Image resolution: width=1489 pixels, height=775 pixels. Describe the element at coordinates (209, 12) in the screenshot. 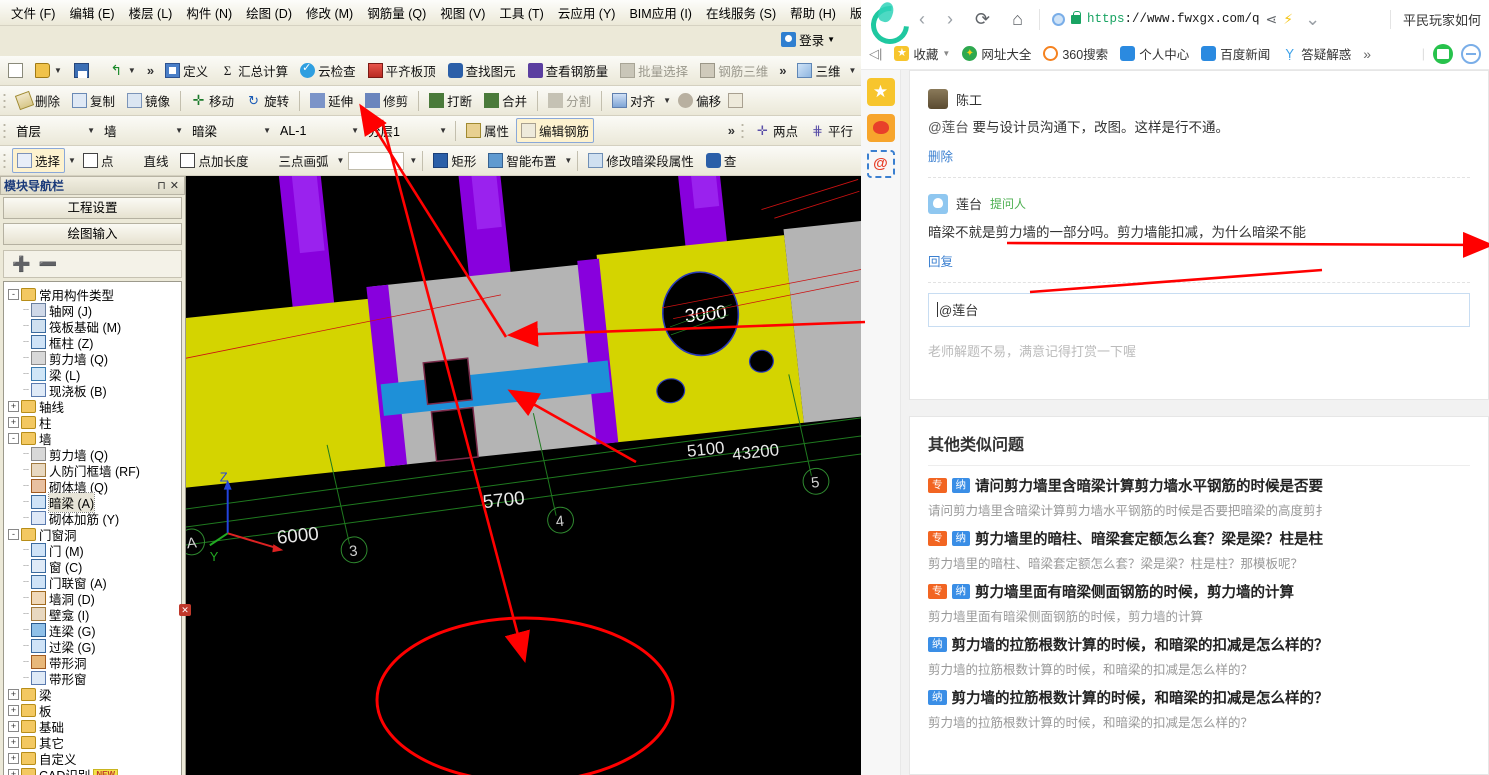

I see `menu-item-3: 构件 (N)` at that location.